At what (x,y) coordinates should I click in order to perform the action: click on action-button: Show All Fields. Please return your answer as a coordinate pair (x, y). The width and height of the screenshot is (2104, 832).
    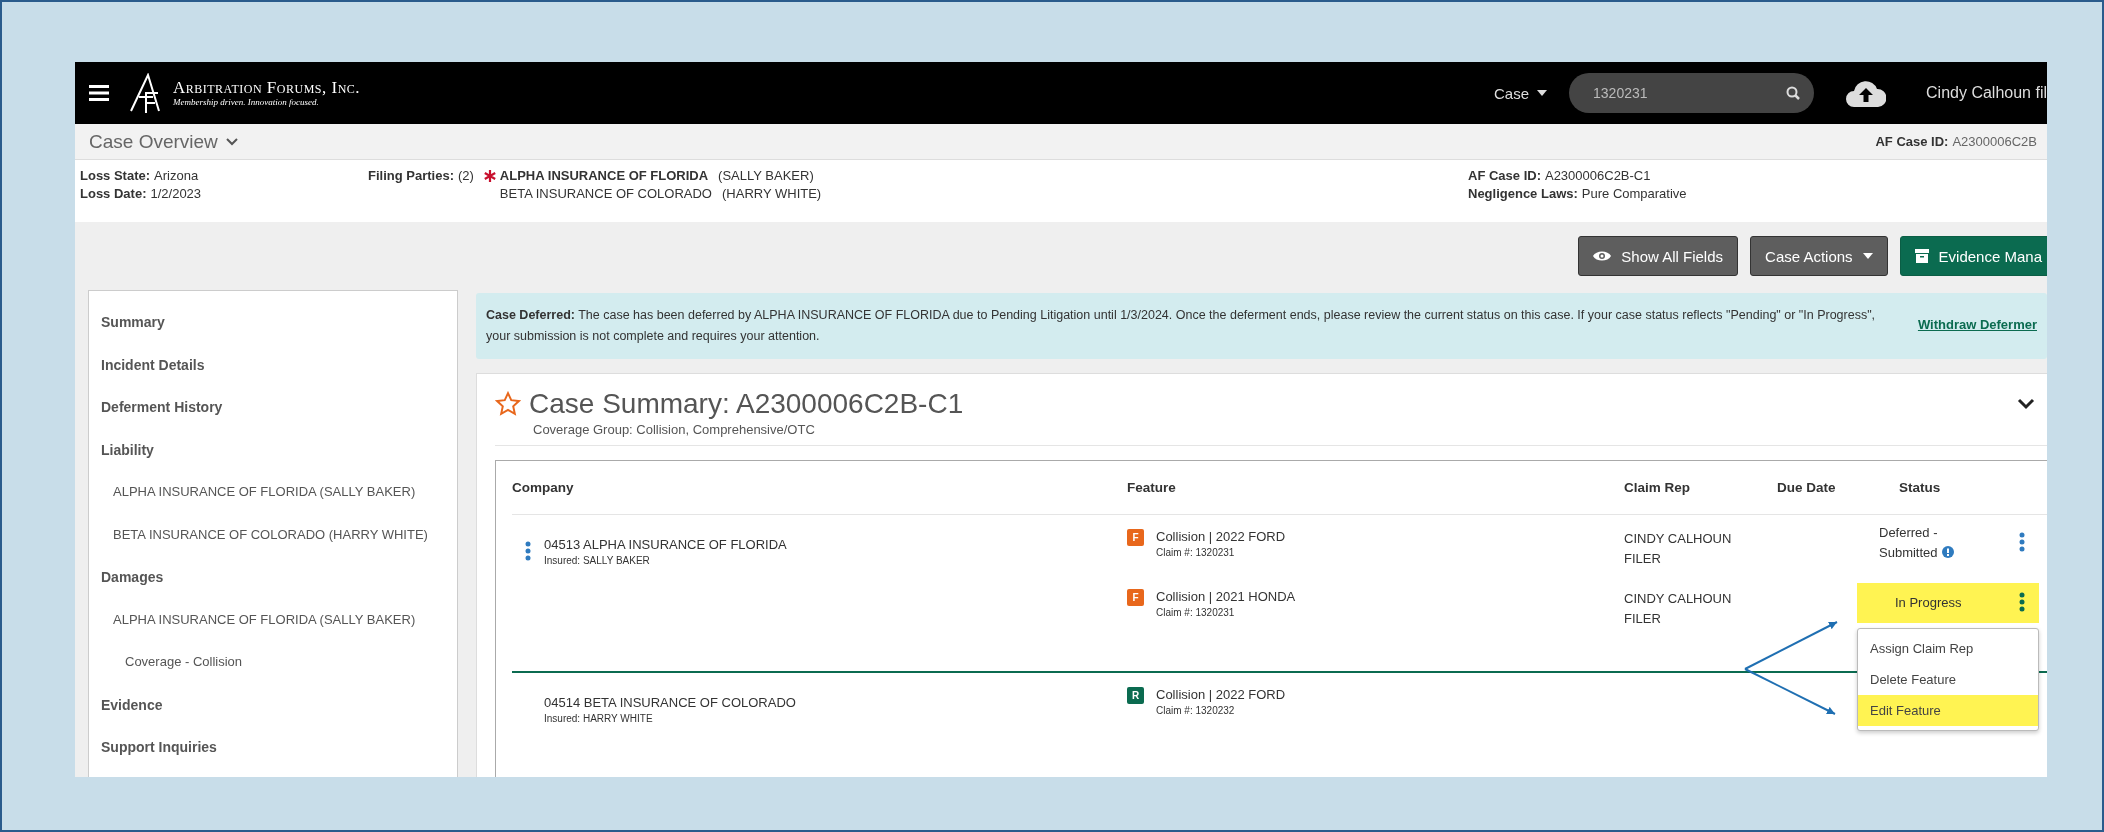
    Looking at the image, I should click on (1658, 256).